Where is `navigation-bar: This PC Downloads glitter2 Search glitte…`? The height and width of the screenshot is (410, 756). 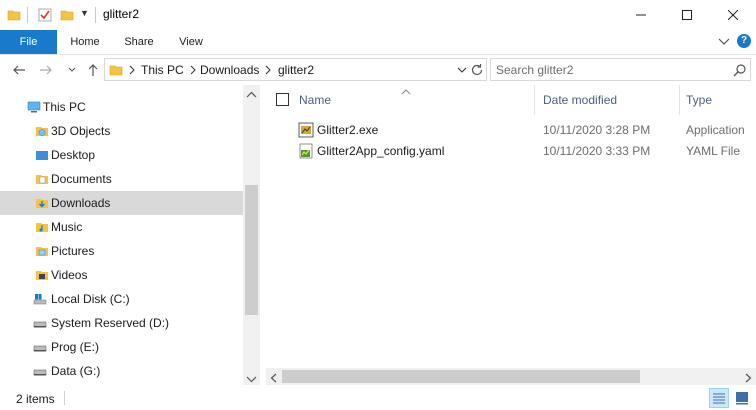
navigation-bar: This PC Downloads glitter2 Search glitte… is located at coordinates (378, 70).